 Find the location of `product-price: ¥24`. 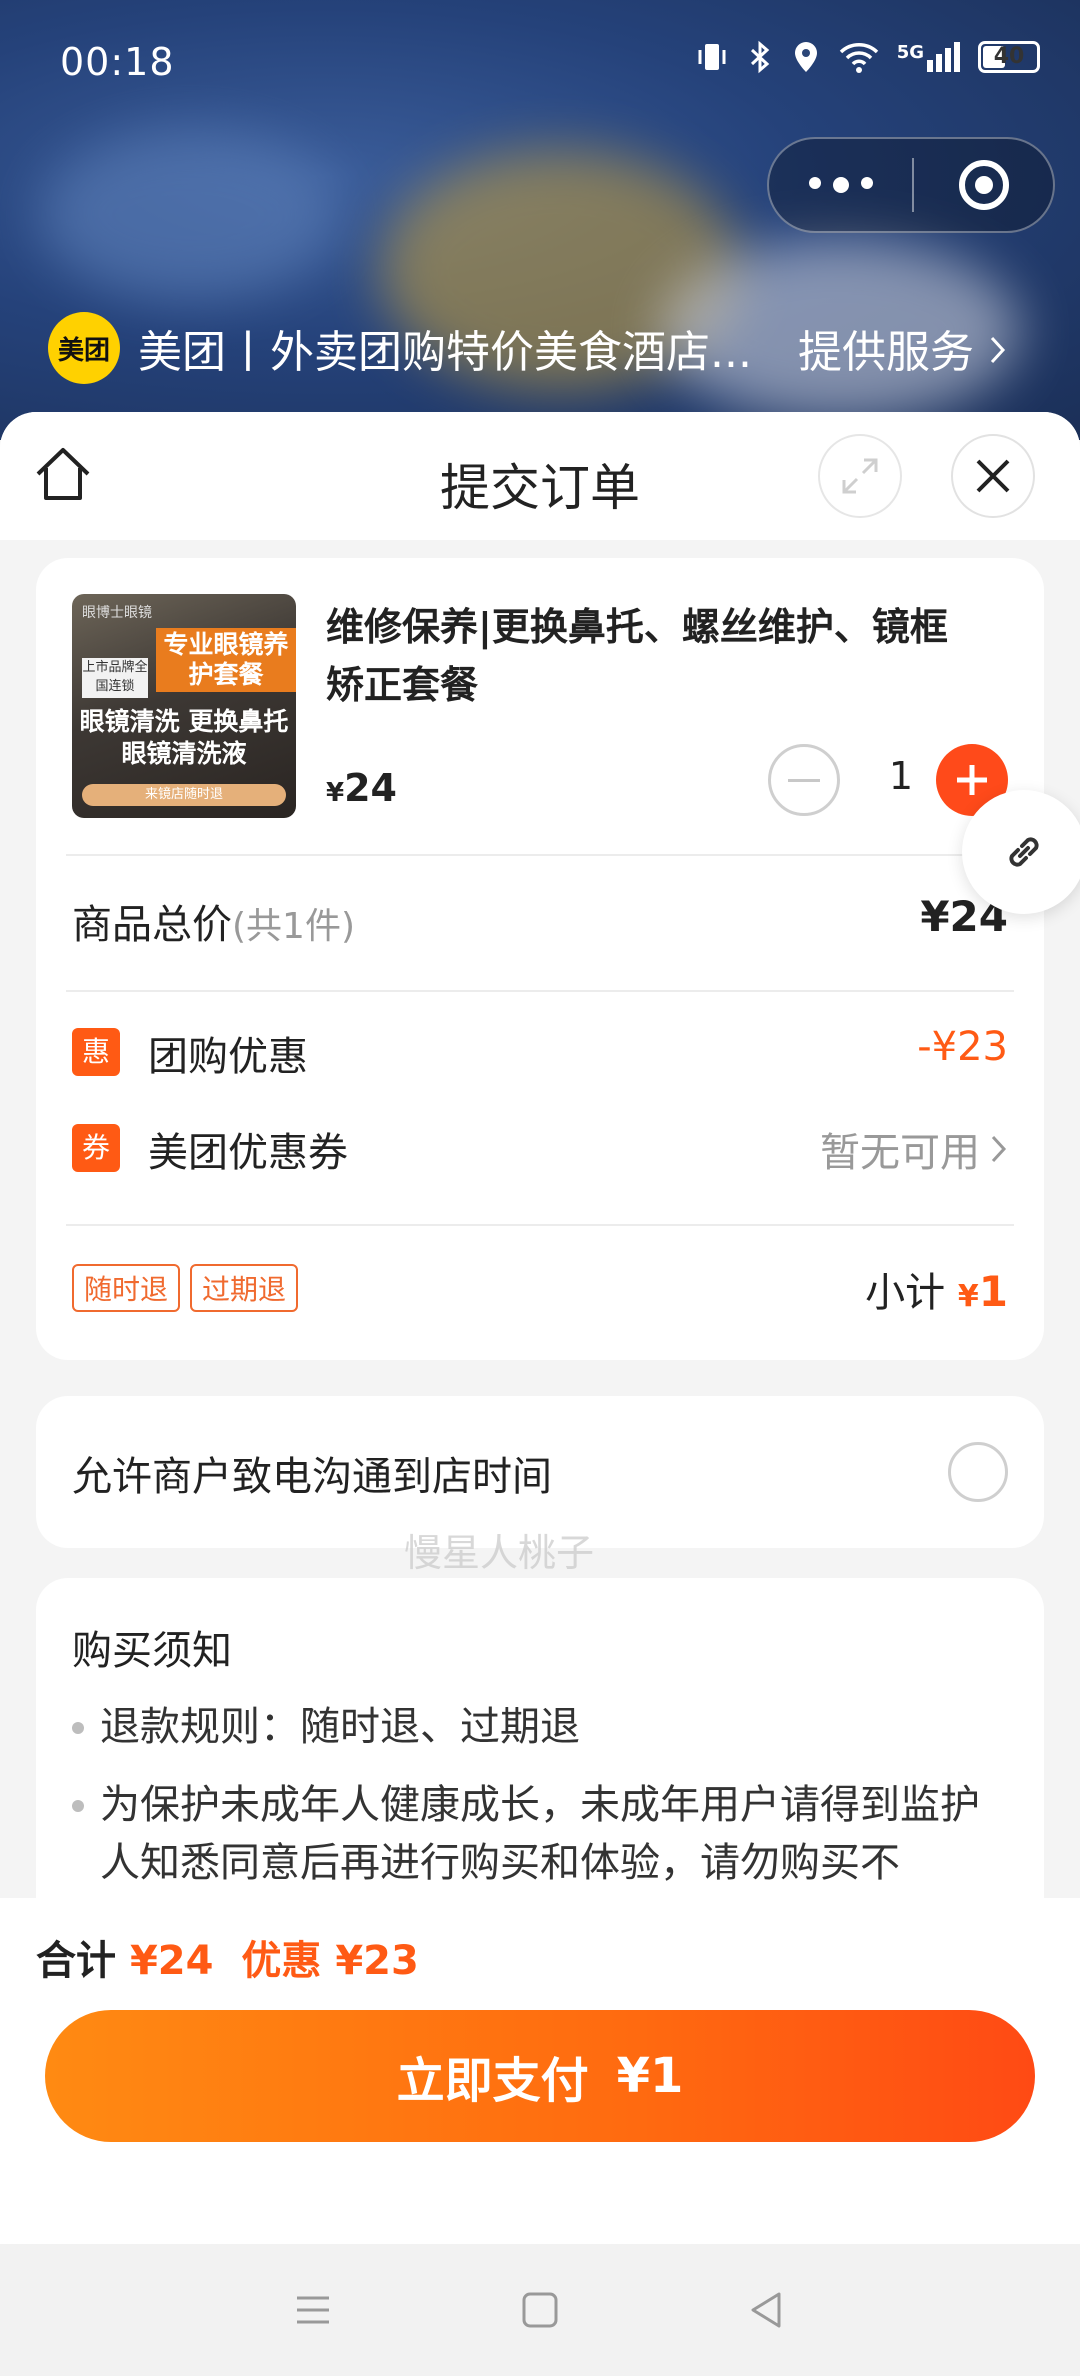

product-price: ¥24 is located at coordinates (361, 788).